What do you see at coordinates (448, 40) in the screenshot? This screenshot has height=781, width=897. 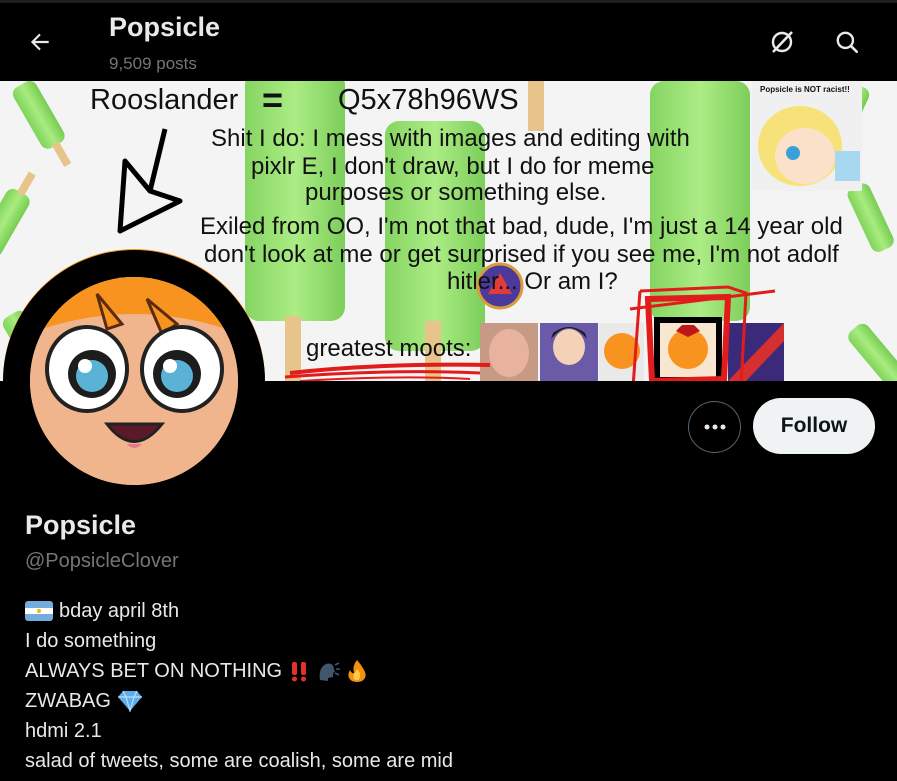 I see `profile-header: Popsicle 9,509 posts` at bounding box center [448, 40].